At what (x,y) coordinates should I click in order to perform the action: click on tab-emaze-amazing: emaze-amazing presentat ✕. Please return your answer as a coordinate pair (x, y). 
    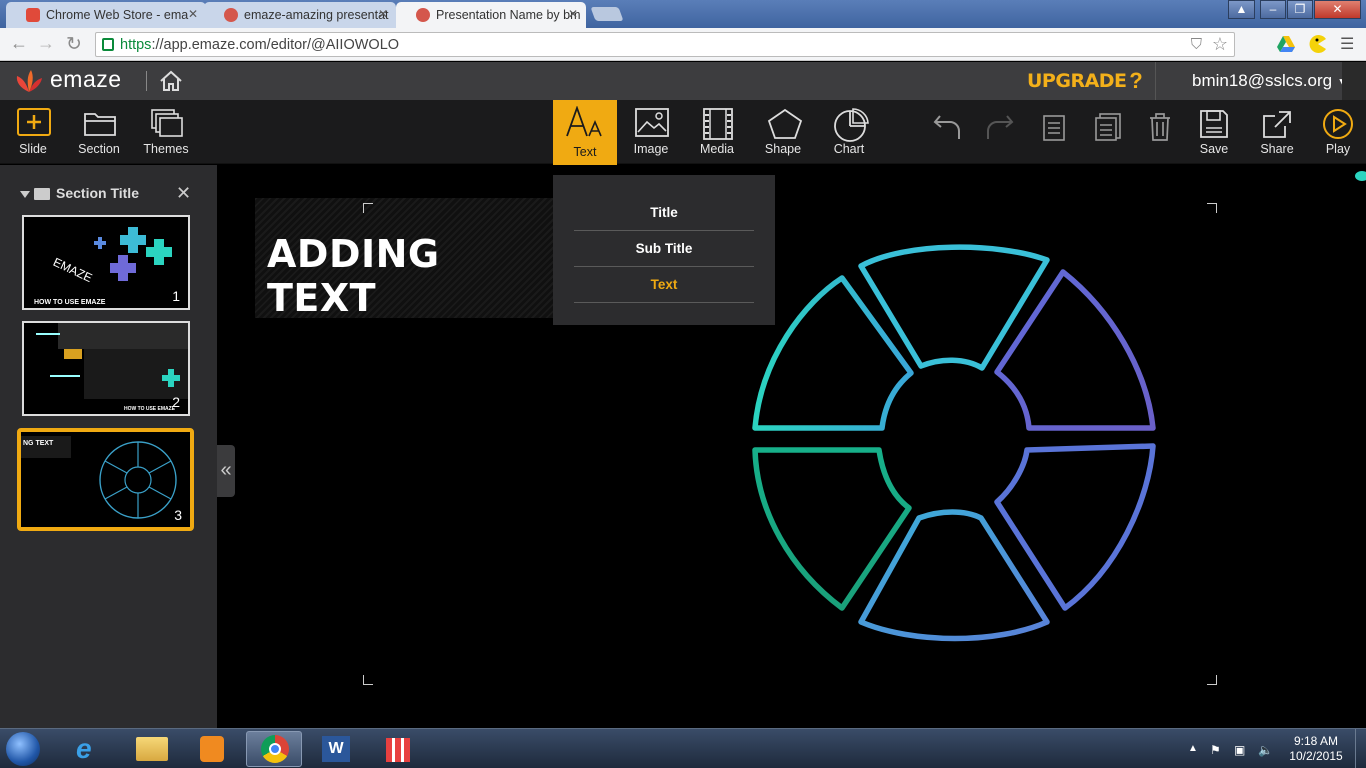
    Looking at the image, I should click on (300, 15).